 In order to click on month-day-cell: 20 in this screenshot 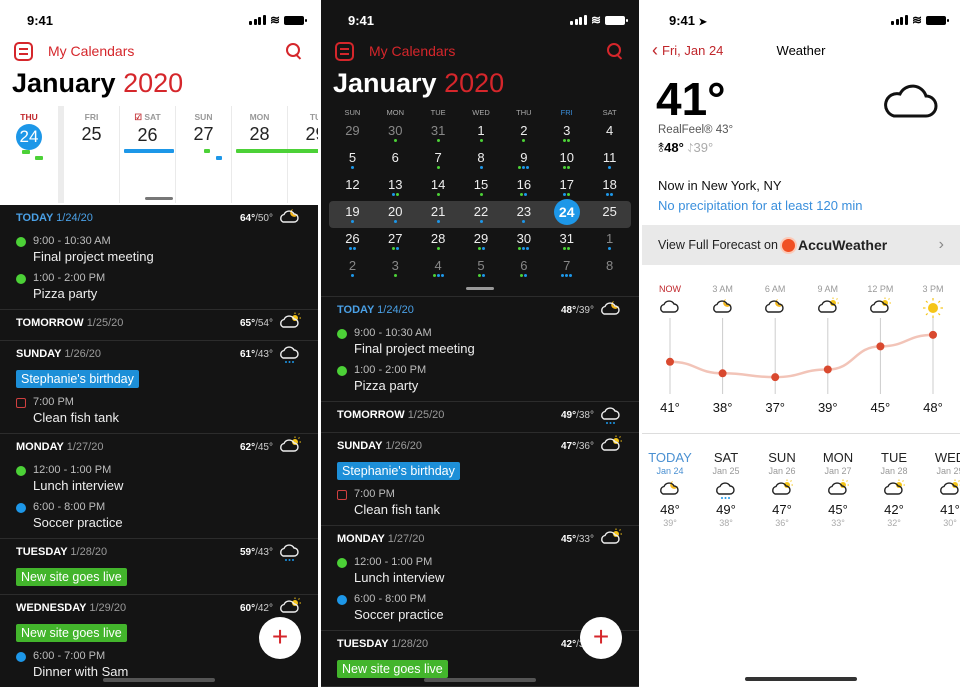, I will do `click(395, 216)`.